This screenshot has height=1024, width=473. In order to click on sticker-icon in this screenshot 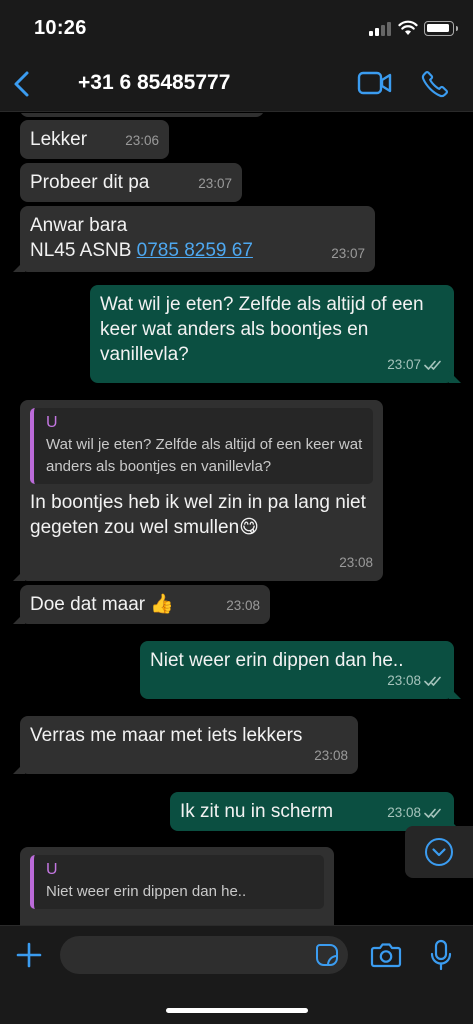, I will do `click(327, 955)`.